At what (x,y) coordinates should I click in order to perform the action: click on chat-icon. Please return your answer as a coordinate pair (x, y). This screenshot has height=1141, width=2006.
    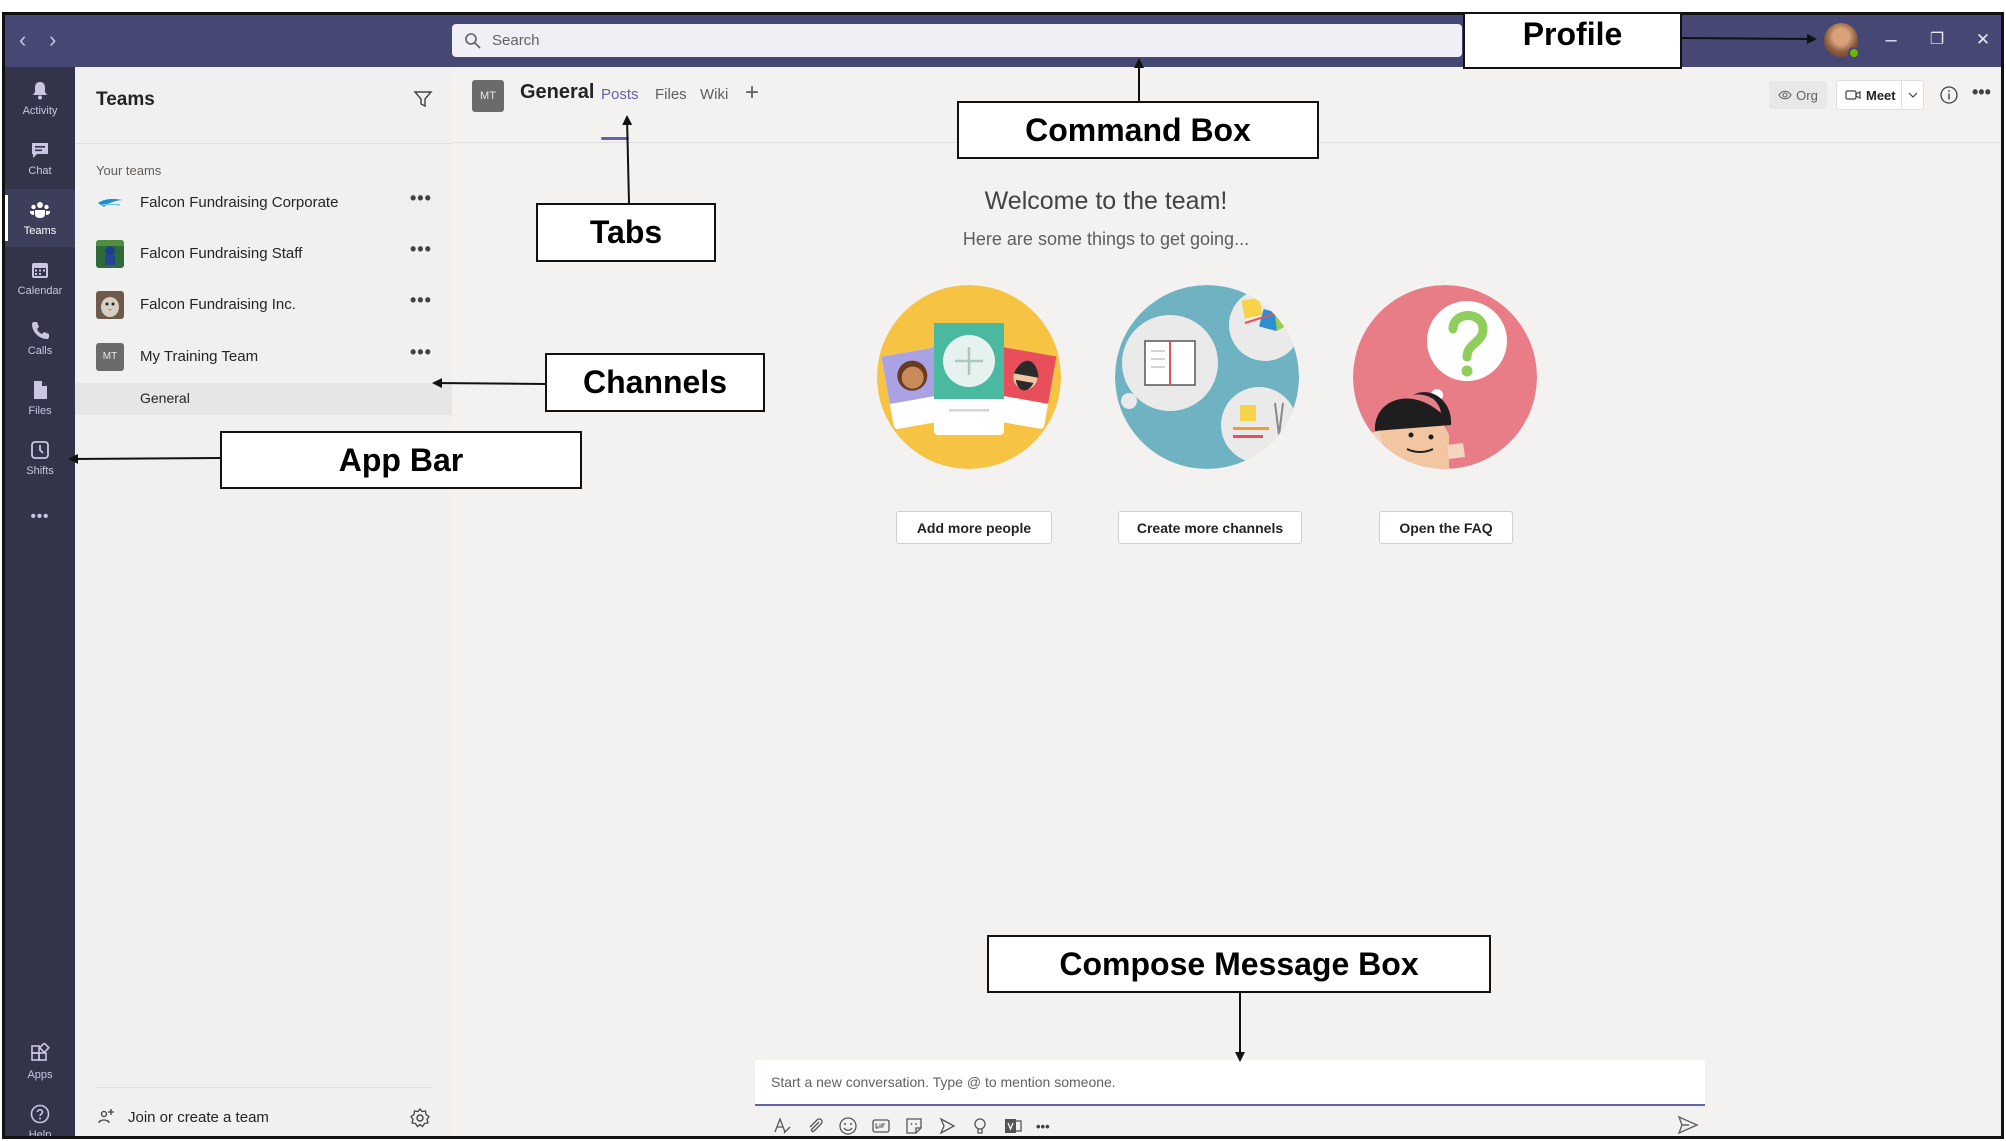
    Looking at the image, I should click on (40, 150).